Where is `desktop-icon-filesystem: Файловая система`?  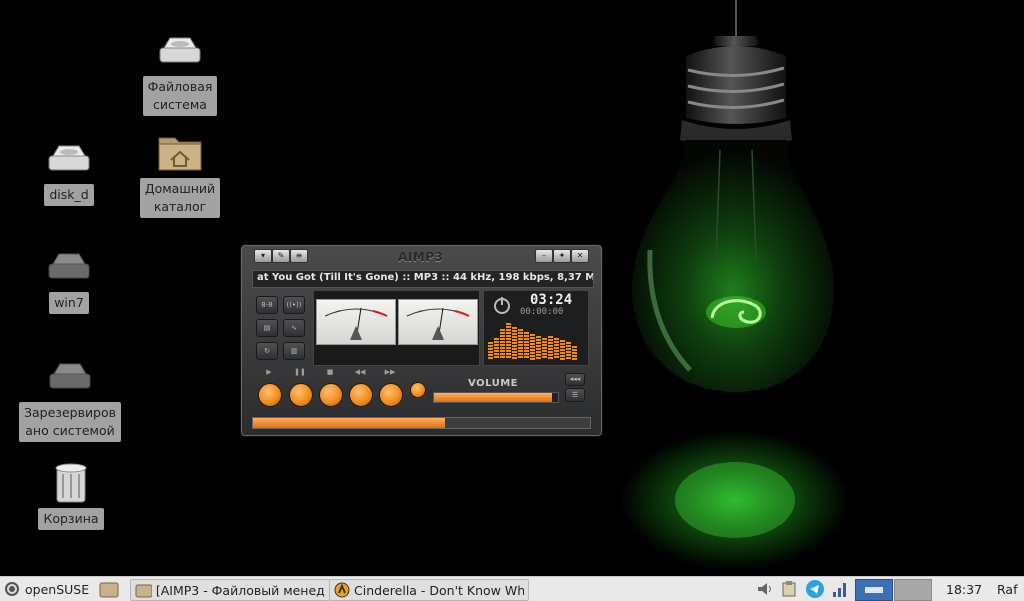
desktop-icon-filesystem: Файловая система is located at coordinates (180, 72).